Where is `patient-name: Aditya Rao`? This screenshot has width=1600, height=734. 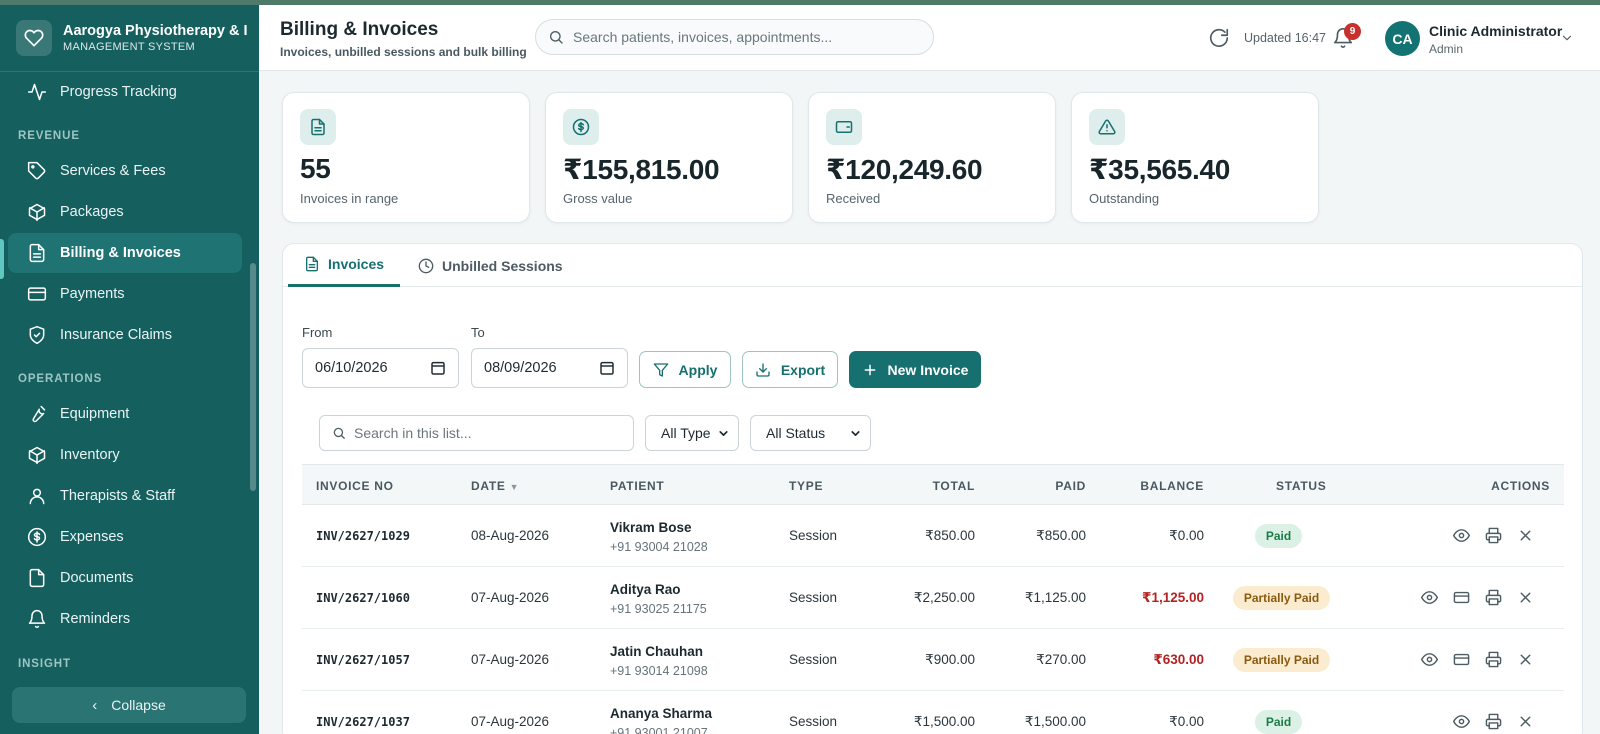 patient-name: Aditya Rao is located at coordinates (645, 589).